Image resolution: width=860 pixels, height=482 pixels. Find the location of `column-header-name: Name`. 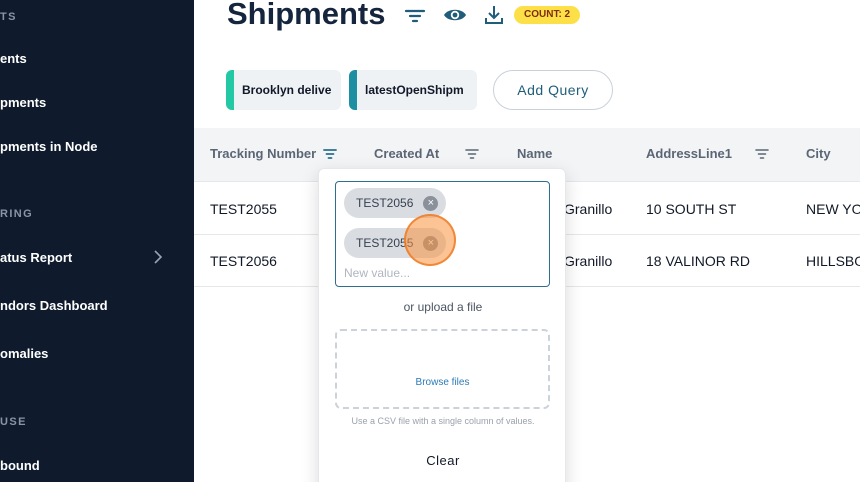

column-header-name: Name is located at coordinates (534, 153).